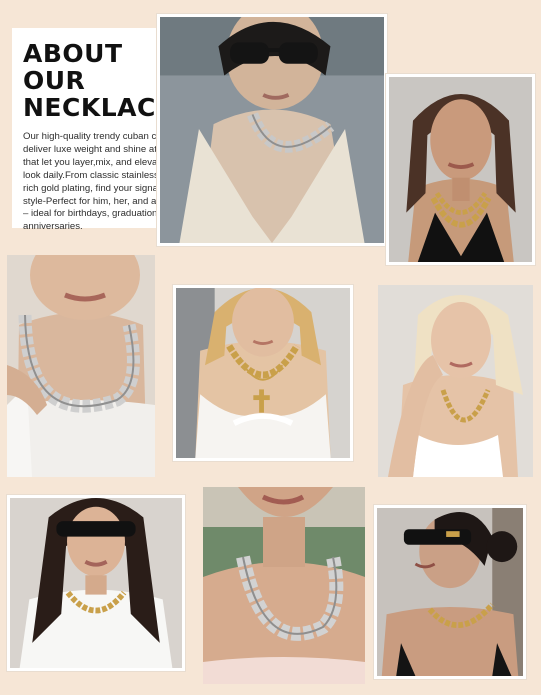  Describe the element at coordinates (460, 169) in the screenshot. I see `photo-gold-layered-chains` at that location.